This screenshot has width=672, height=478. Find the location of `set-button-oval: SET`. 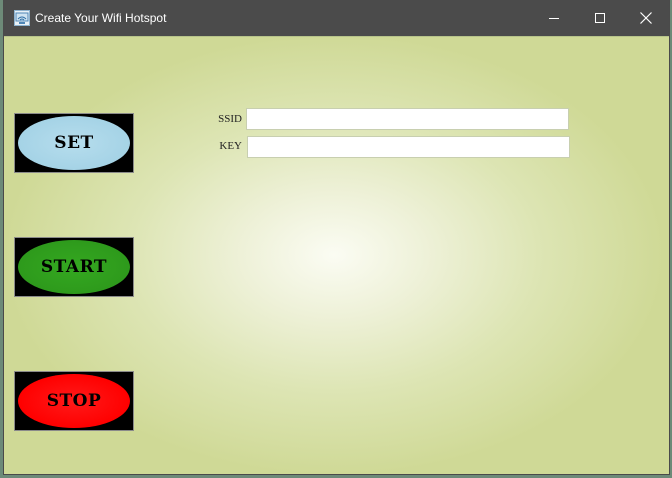

set-button-oval: SET is located at coordinates (74, 143).